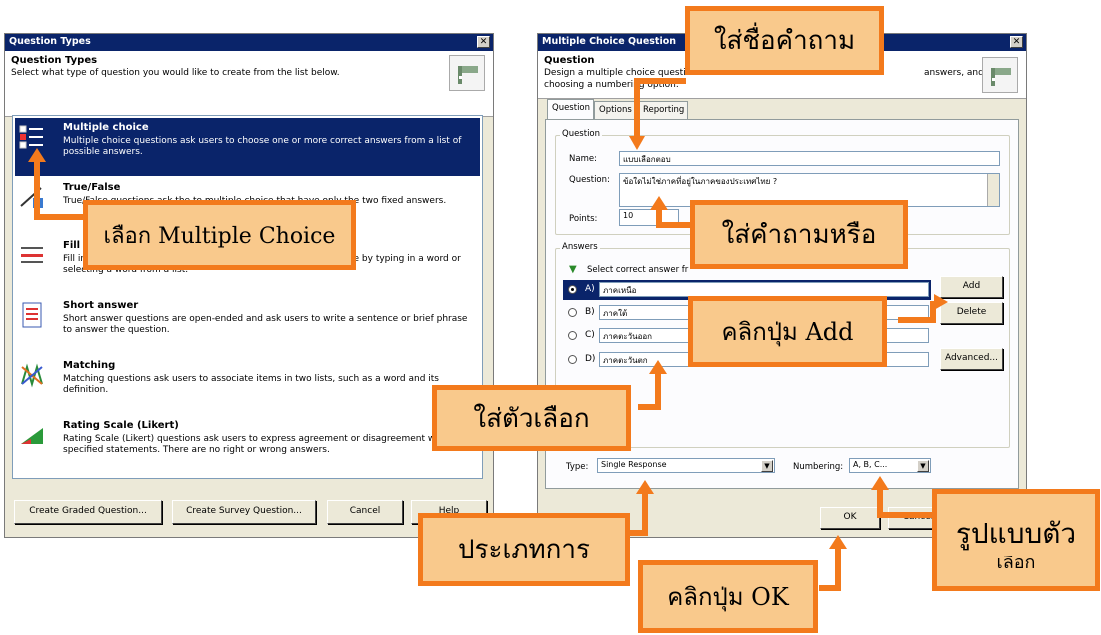  I want to click on callout-enter-name: ใส่ชื่อคำถาม, so click(784, 40).